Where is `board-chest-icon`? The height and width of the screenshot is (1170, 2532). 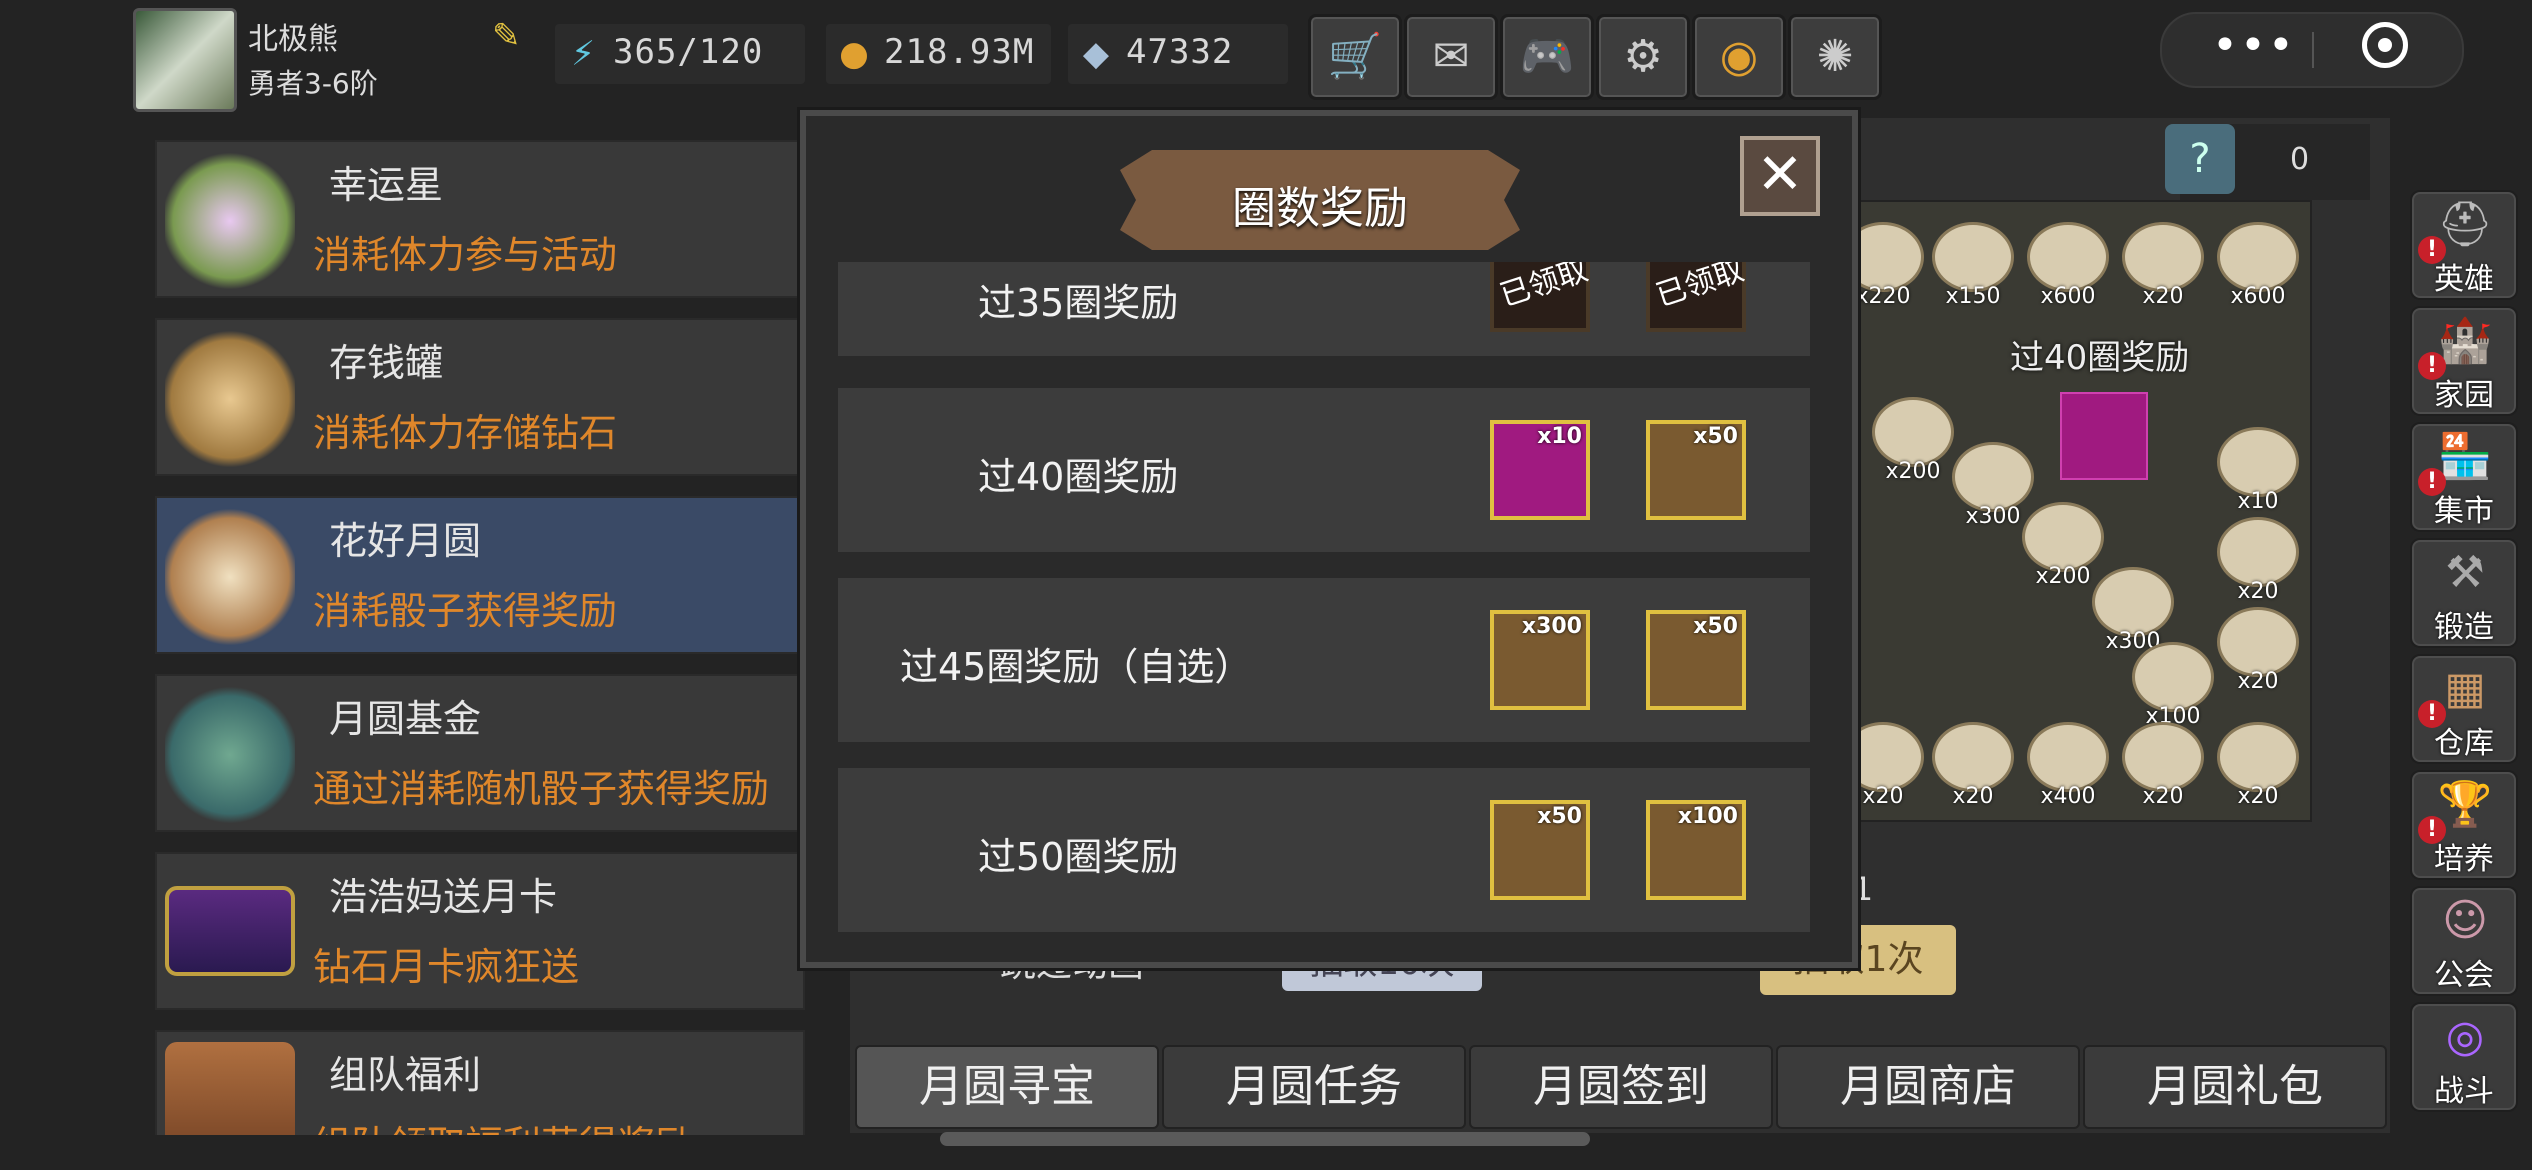 board-chest-icon is located at coordinates (2104, 436).